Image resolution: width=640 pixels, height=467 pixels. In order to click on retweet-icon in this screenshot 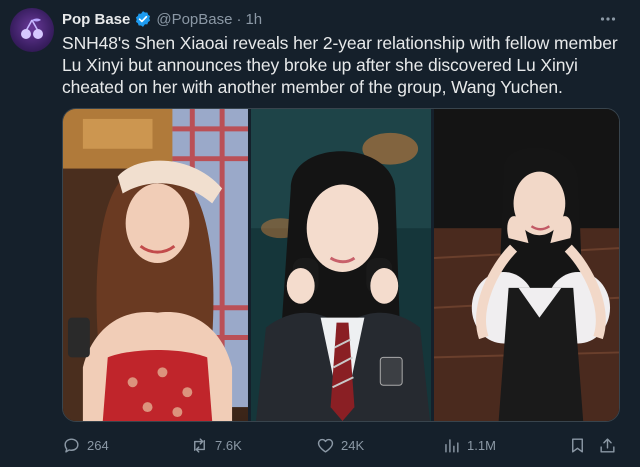, I will do `click(199, 445)`.